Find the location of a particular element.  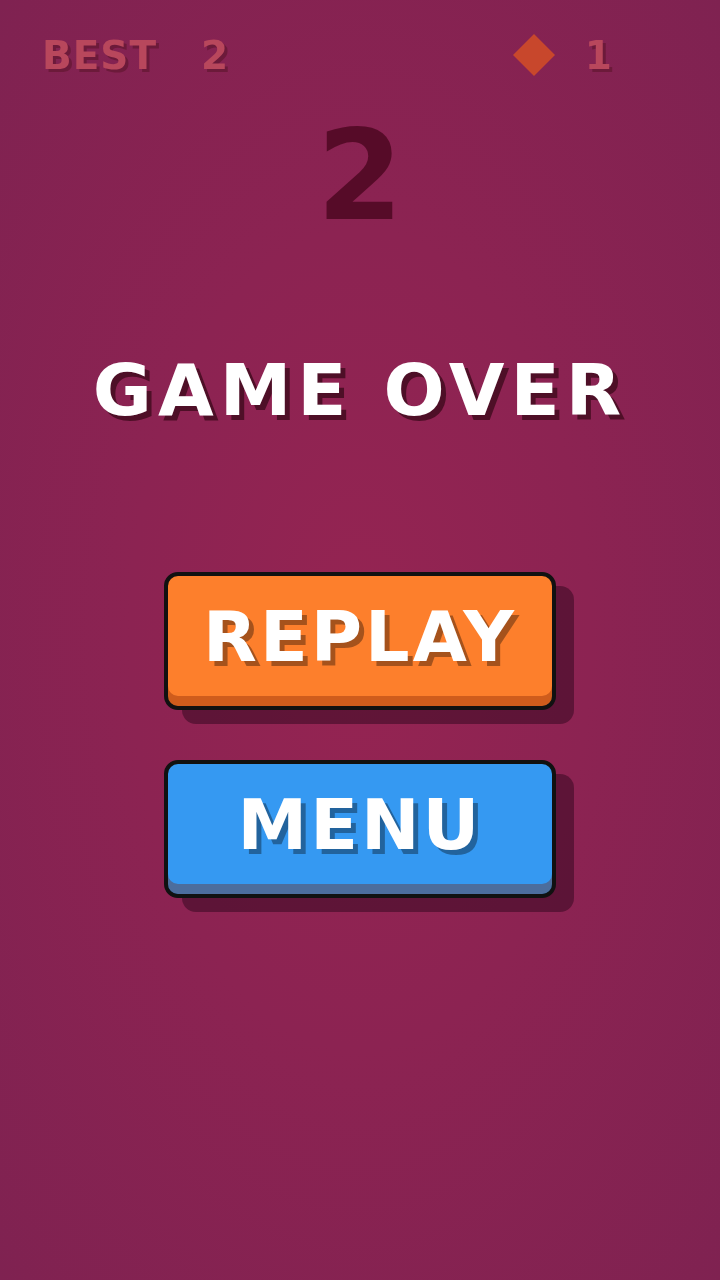

game-button: REPLAY is located at coordinates (360, 641).